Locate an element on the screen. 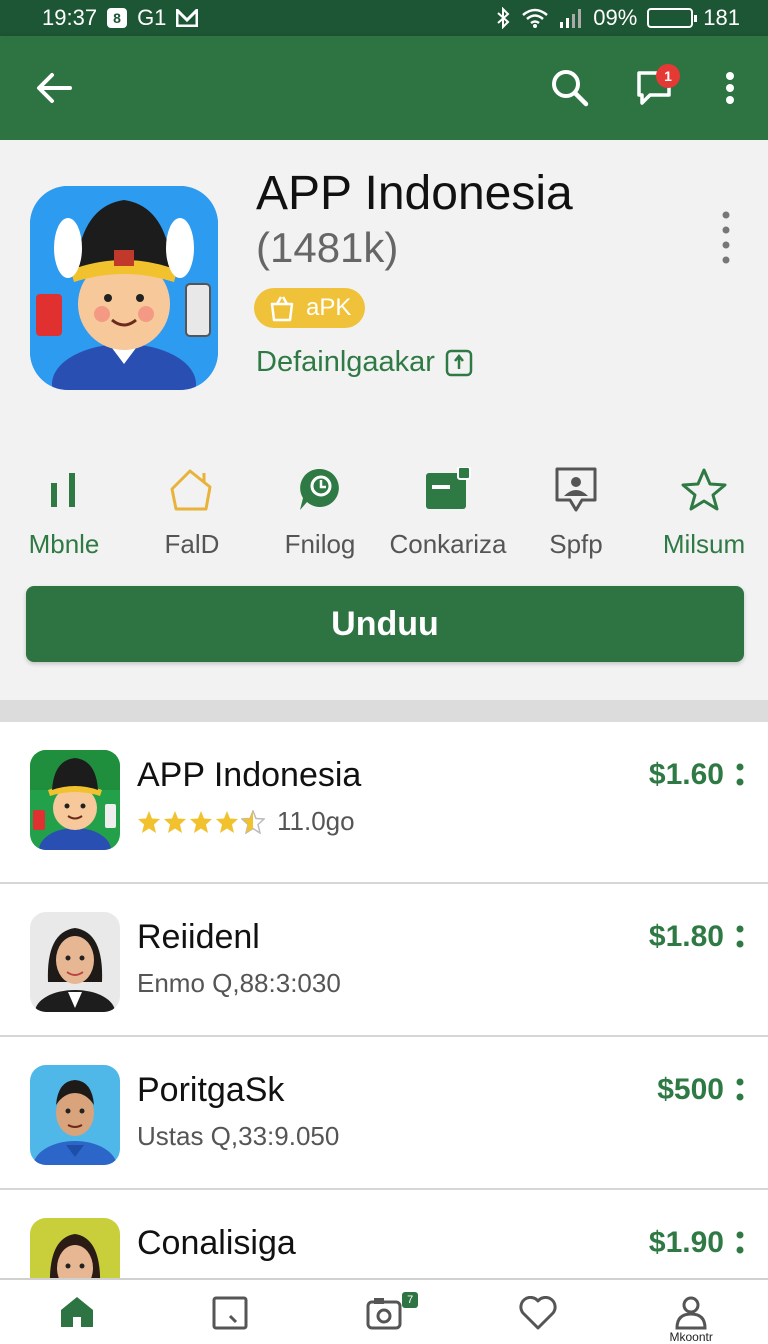 The image size is (768, 1344). chat-icon is located at coordinates (319, 489).